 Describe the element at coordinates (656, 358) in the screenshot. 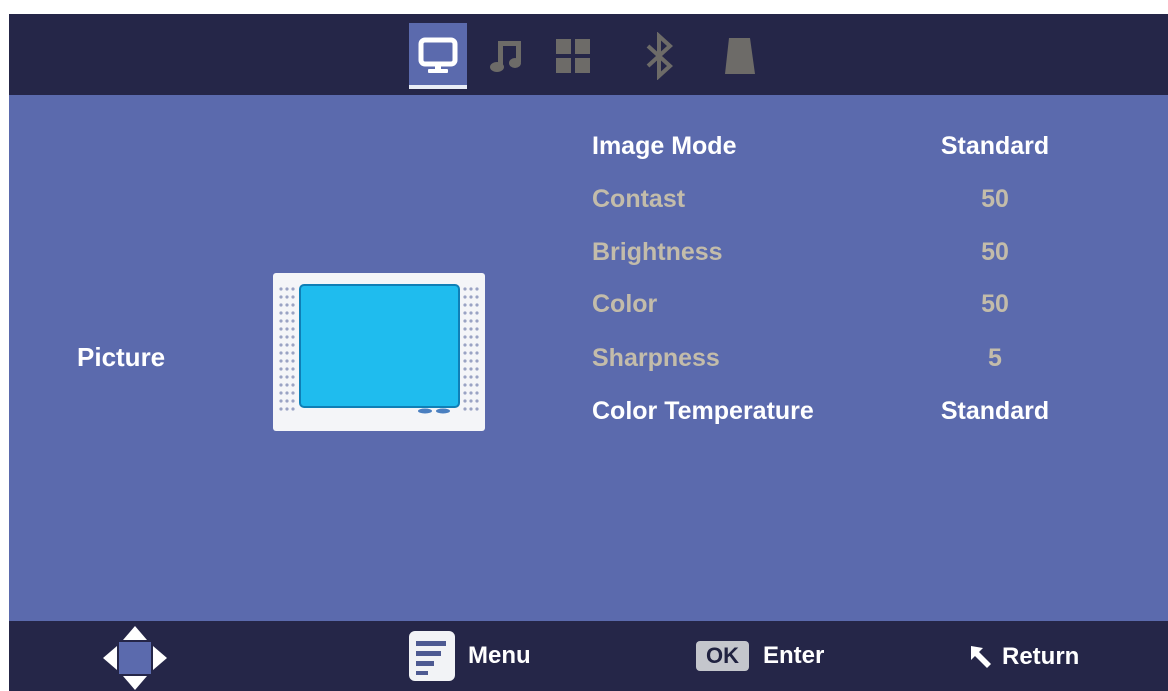

I see `setting-label: Sharpness` at that location.